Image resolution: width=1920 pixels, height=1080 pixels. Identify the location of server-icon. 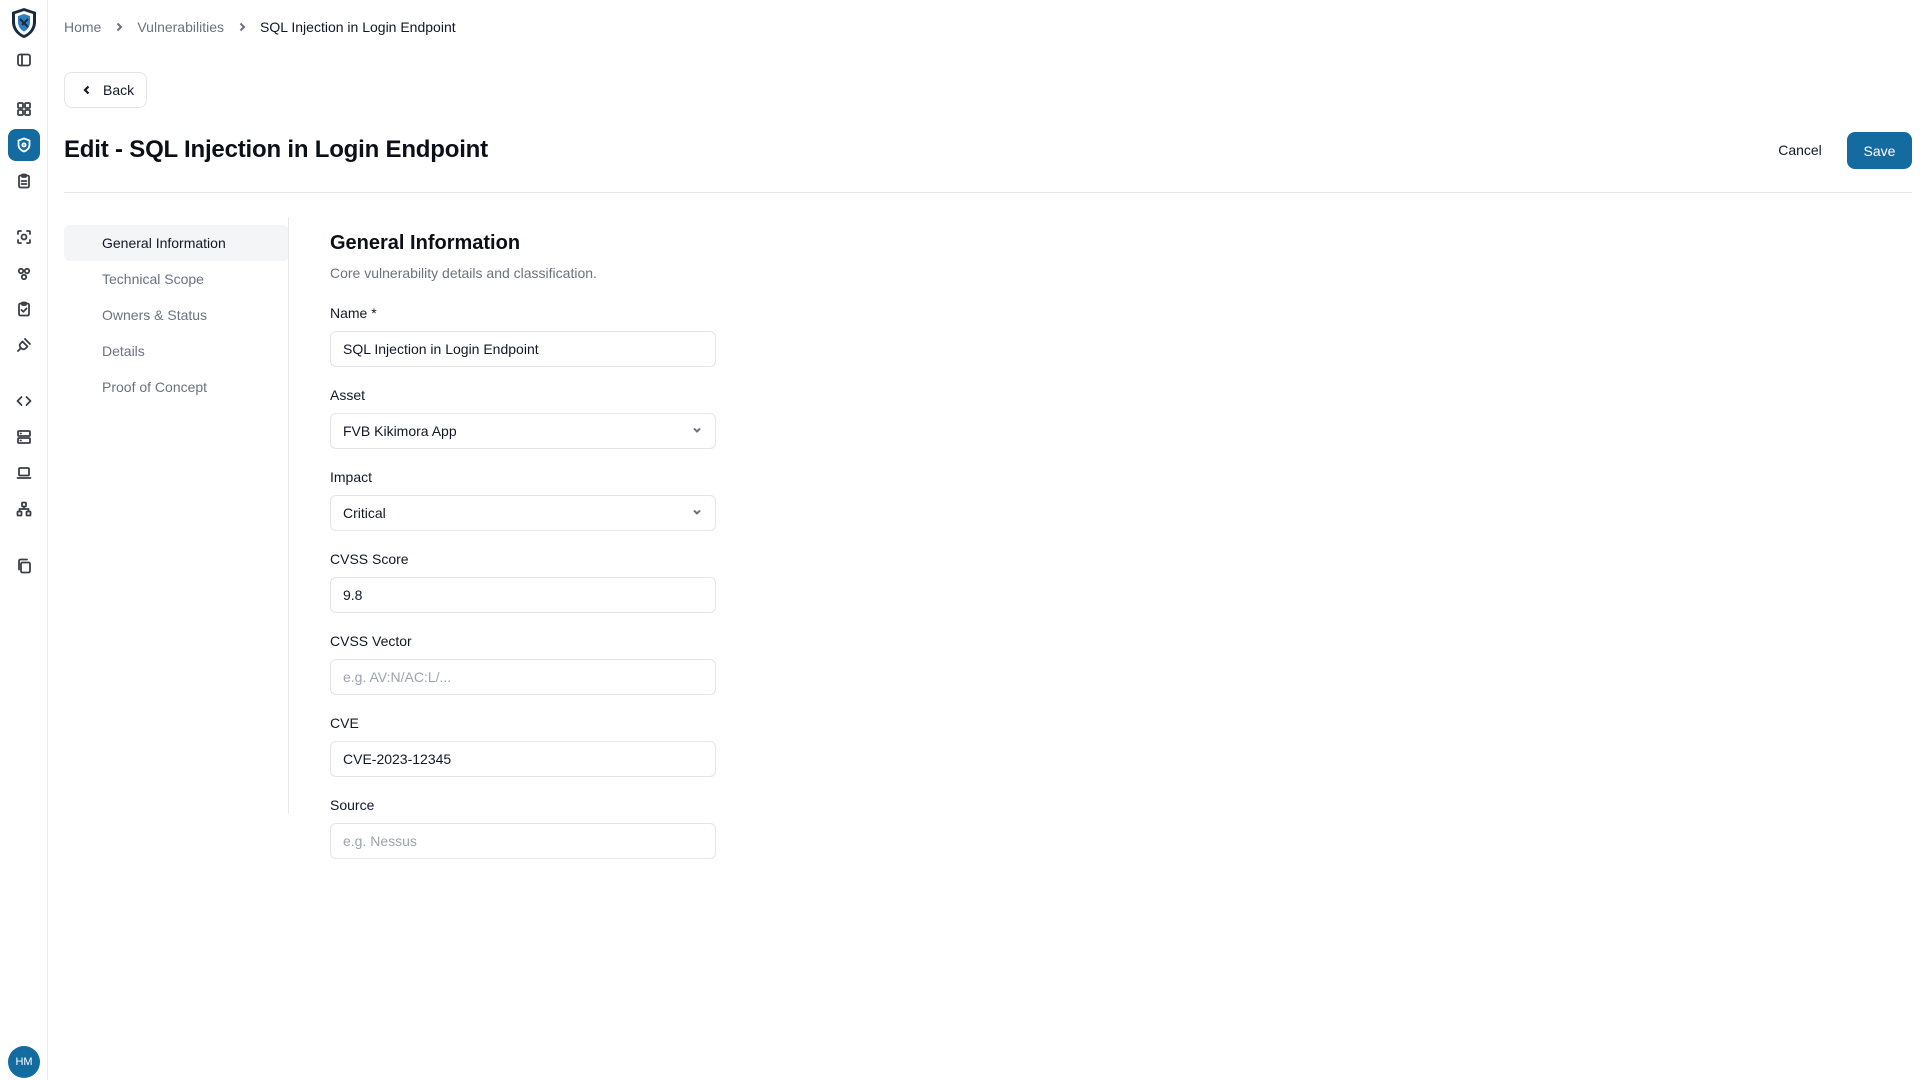
(24, 437).